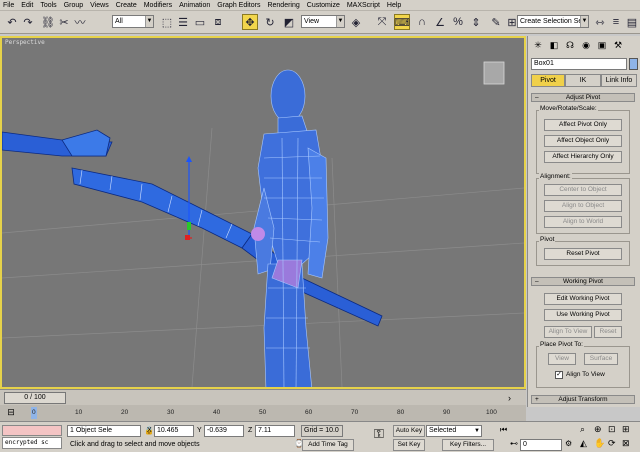  I want to click on key-mode-toggle-icon: ⊷, so click(515, 444).